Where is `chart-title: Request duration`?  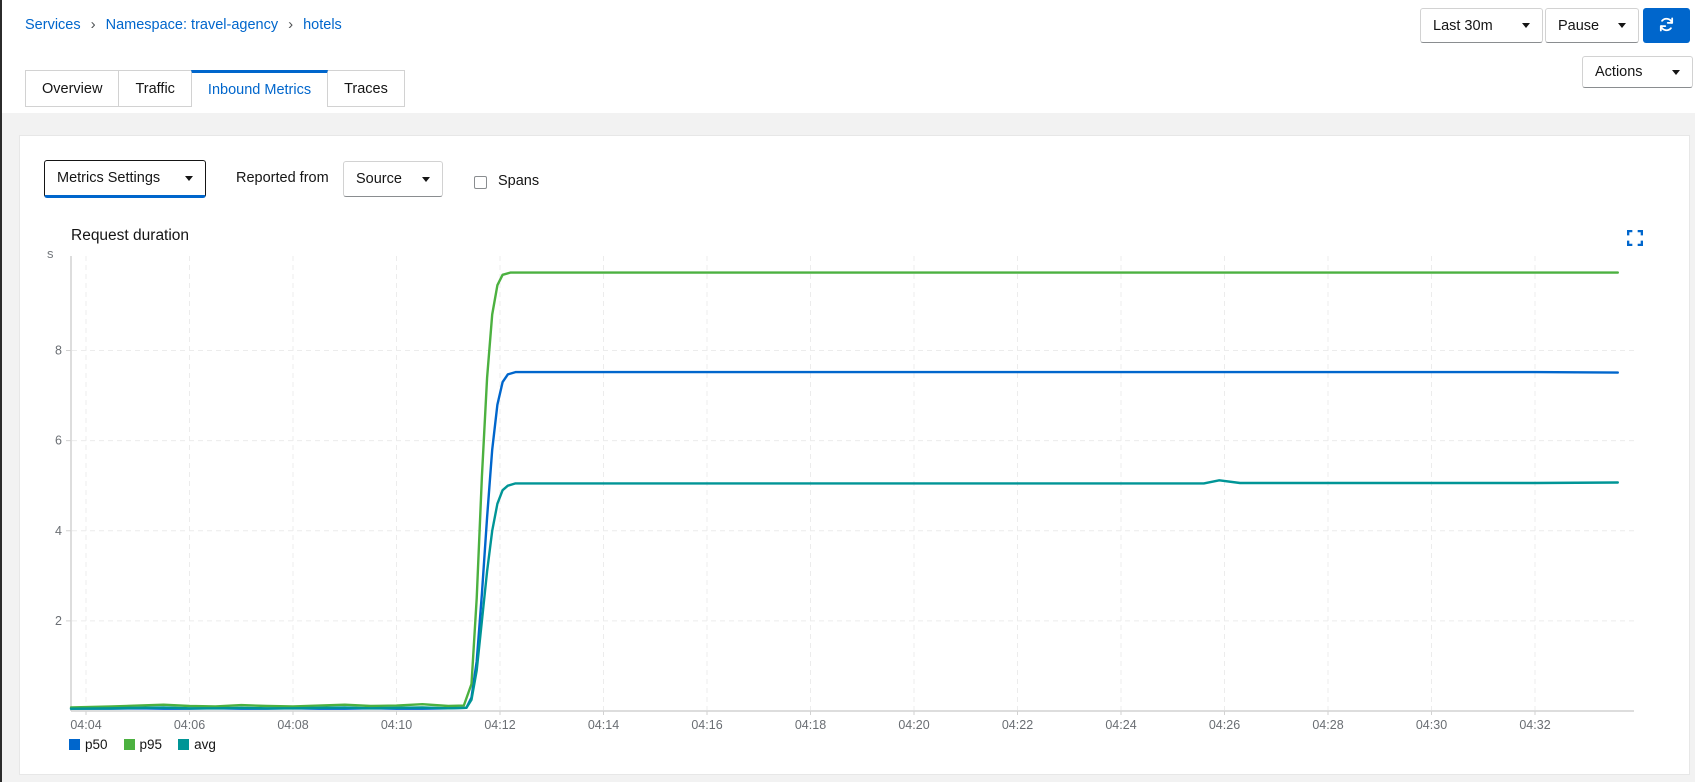
chart-title: Request duration is located at coordinates (130, 235).